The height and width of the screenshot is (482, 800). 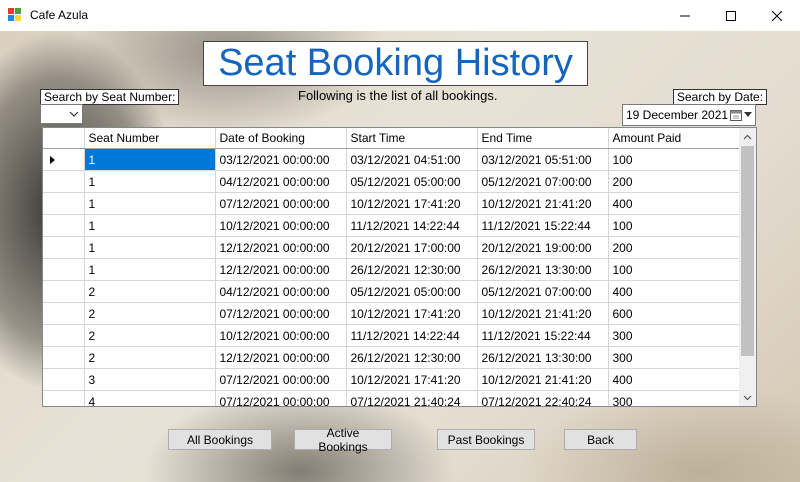 What do you see at coordinates (731, 15) in the screenshot?
I see `maximize-button` at bounding box center [731, 15].